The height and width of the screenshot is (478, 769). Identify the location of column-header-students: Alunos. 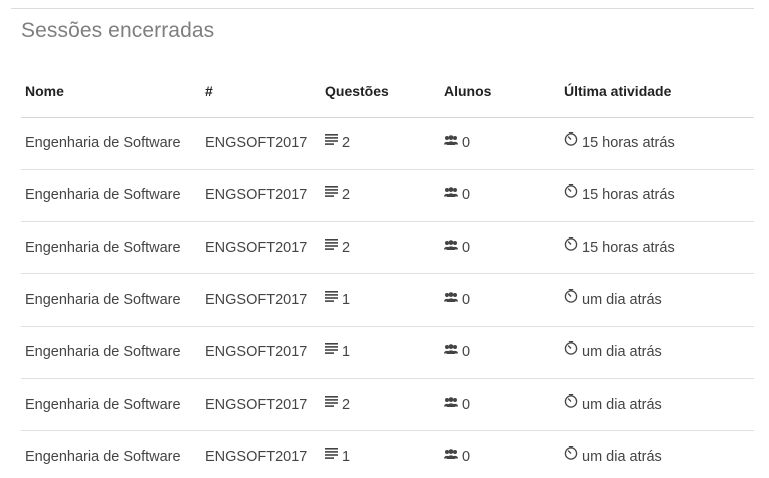
(500, 92).